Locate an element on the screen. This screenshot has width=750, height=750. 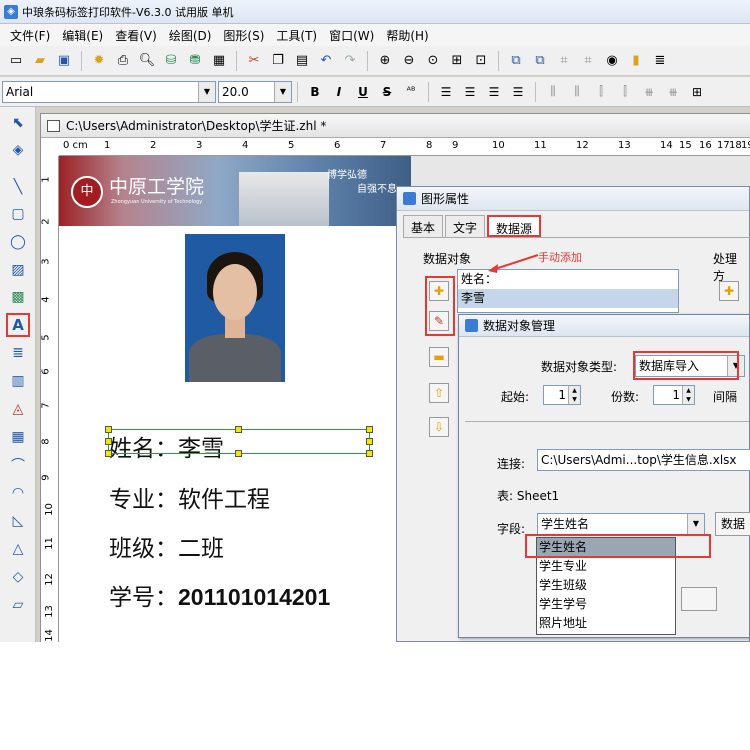
tab-text: 文字 is located at coordinates (465, 226).